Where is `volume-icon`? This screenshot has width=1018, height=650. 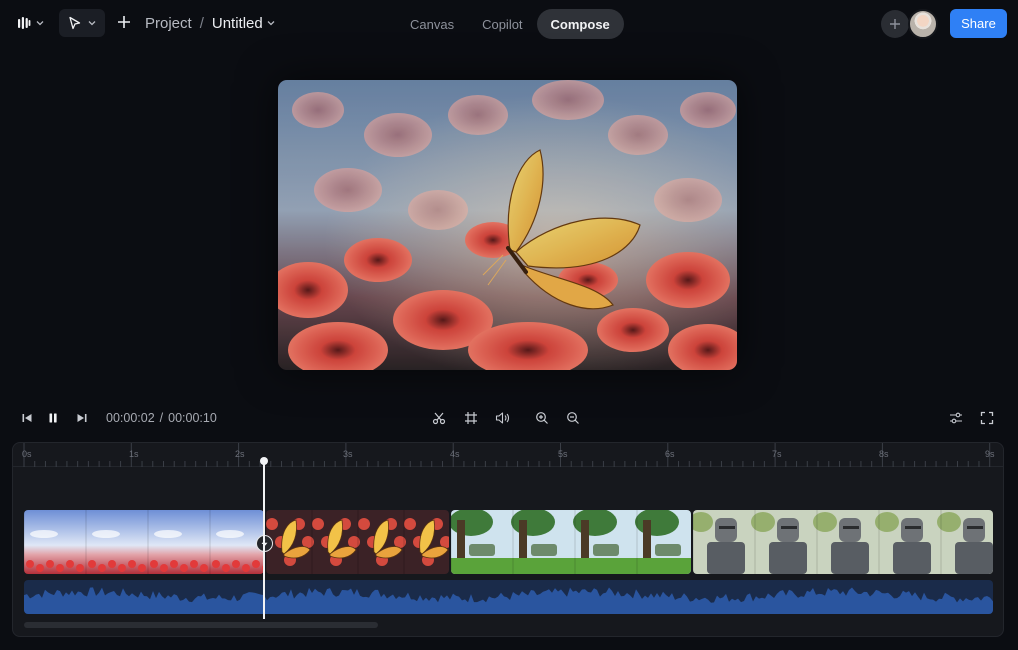
volume-icon is located at coordinates (502, 418).